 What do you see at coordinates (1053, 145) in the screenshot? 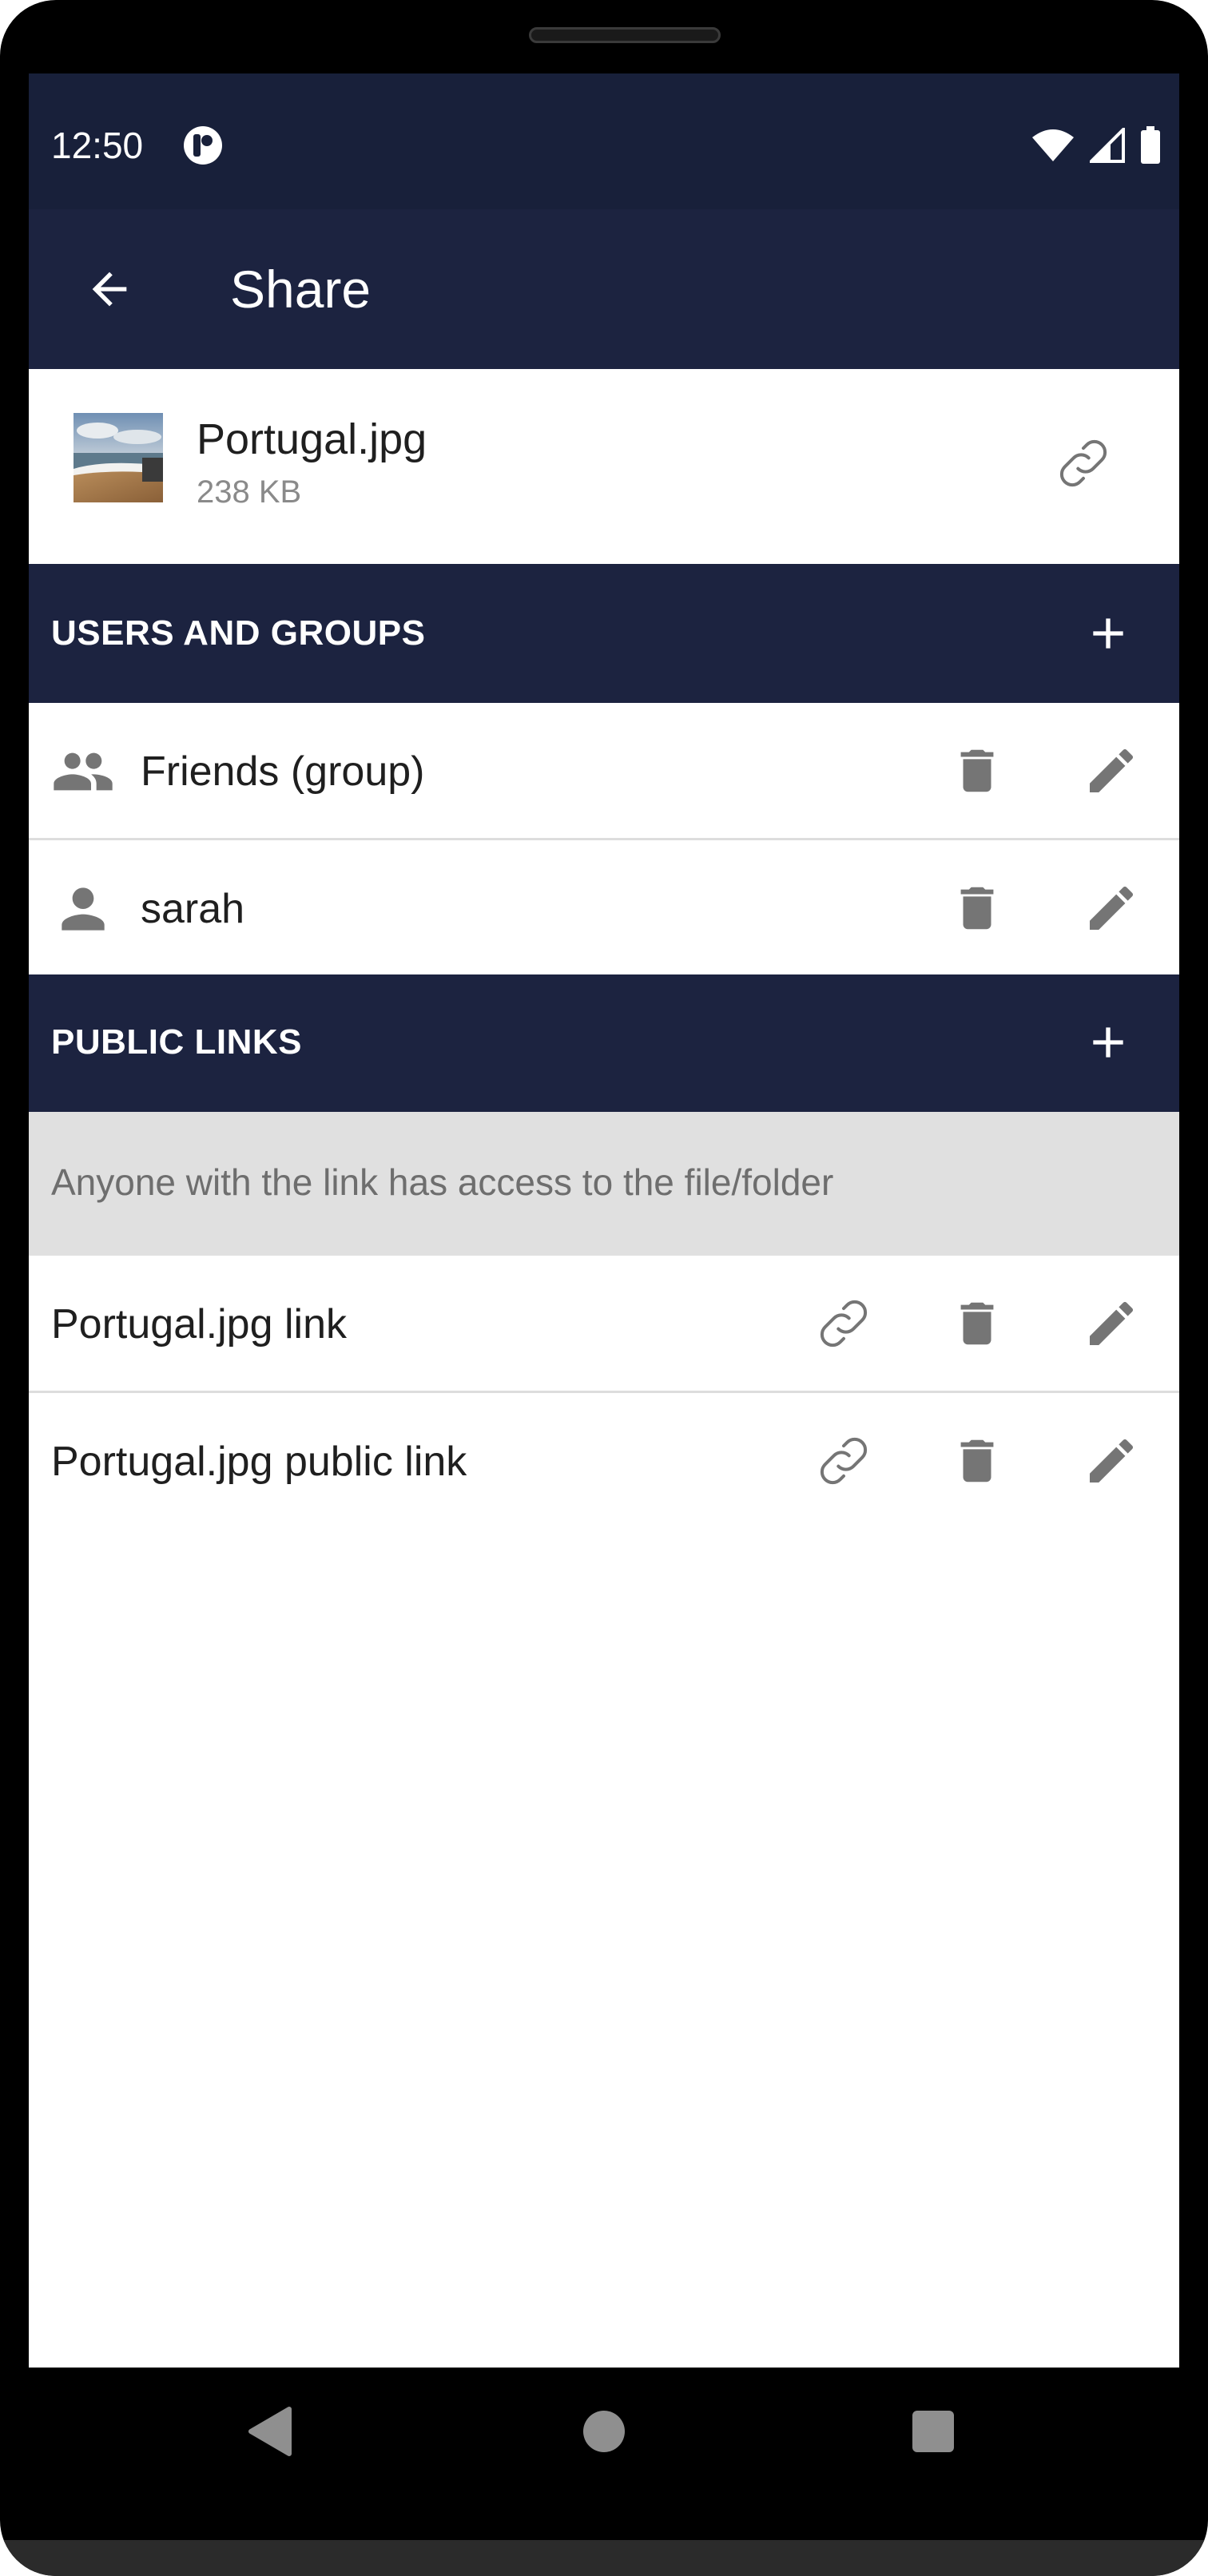
I see `wifi-icon` at bounding box center [1053, 145].